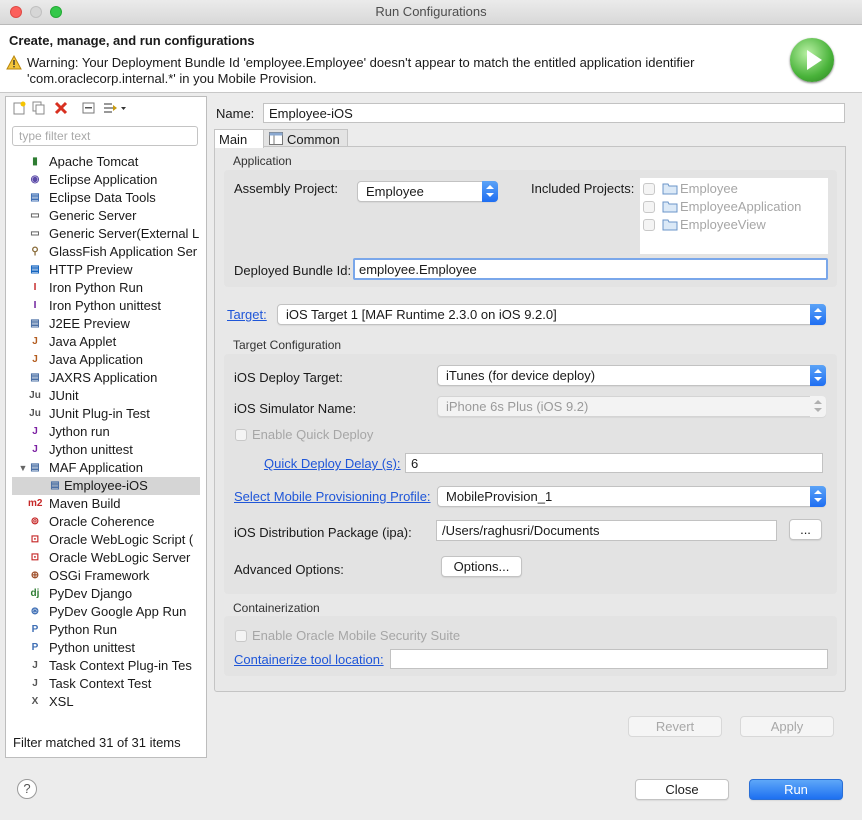 The height and width of the screenshot is (820, 862). Describe the element at coordinates (332, 463) in the screenshot. I see `quick-deploy-delay-link: Quick Deploy Delay (s):` at that location.